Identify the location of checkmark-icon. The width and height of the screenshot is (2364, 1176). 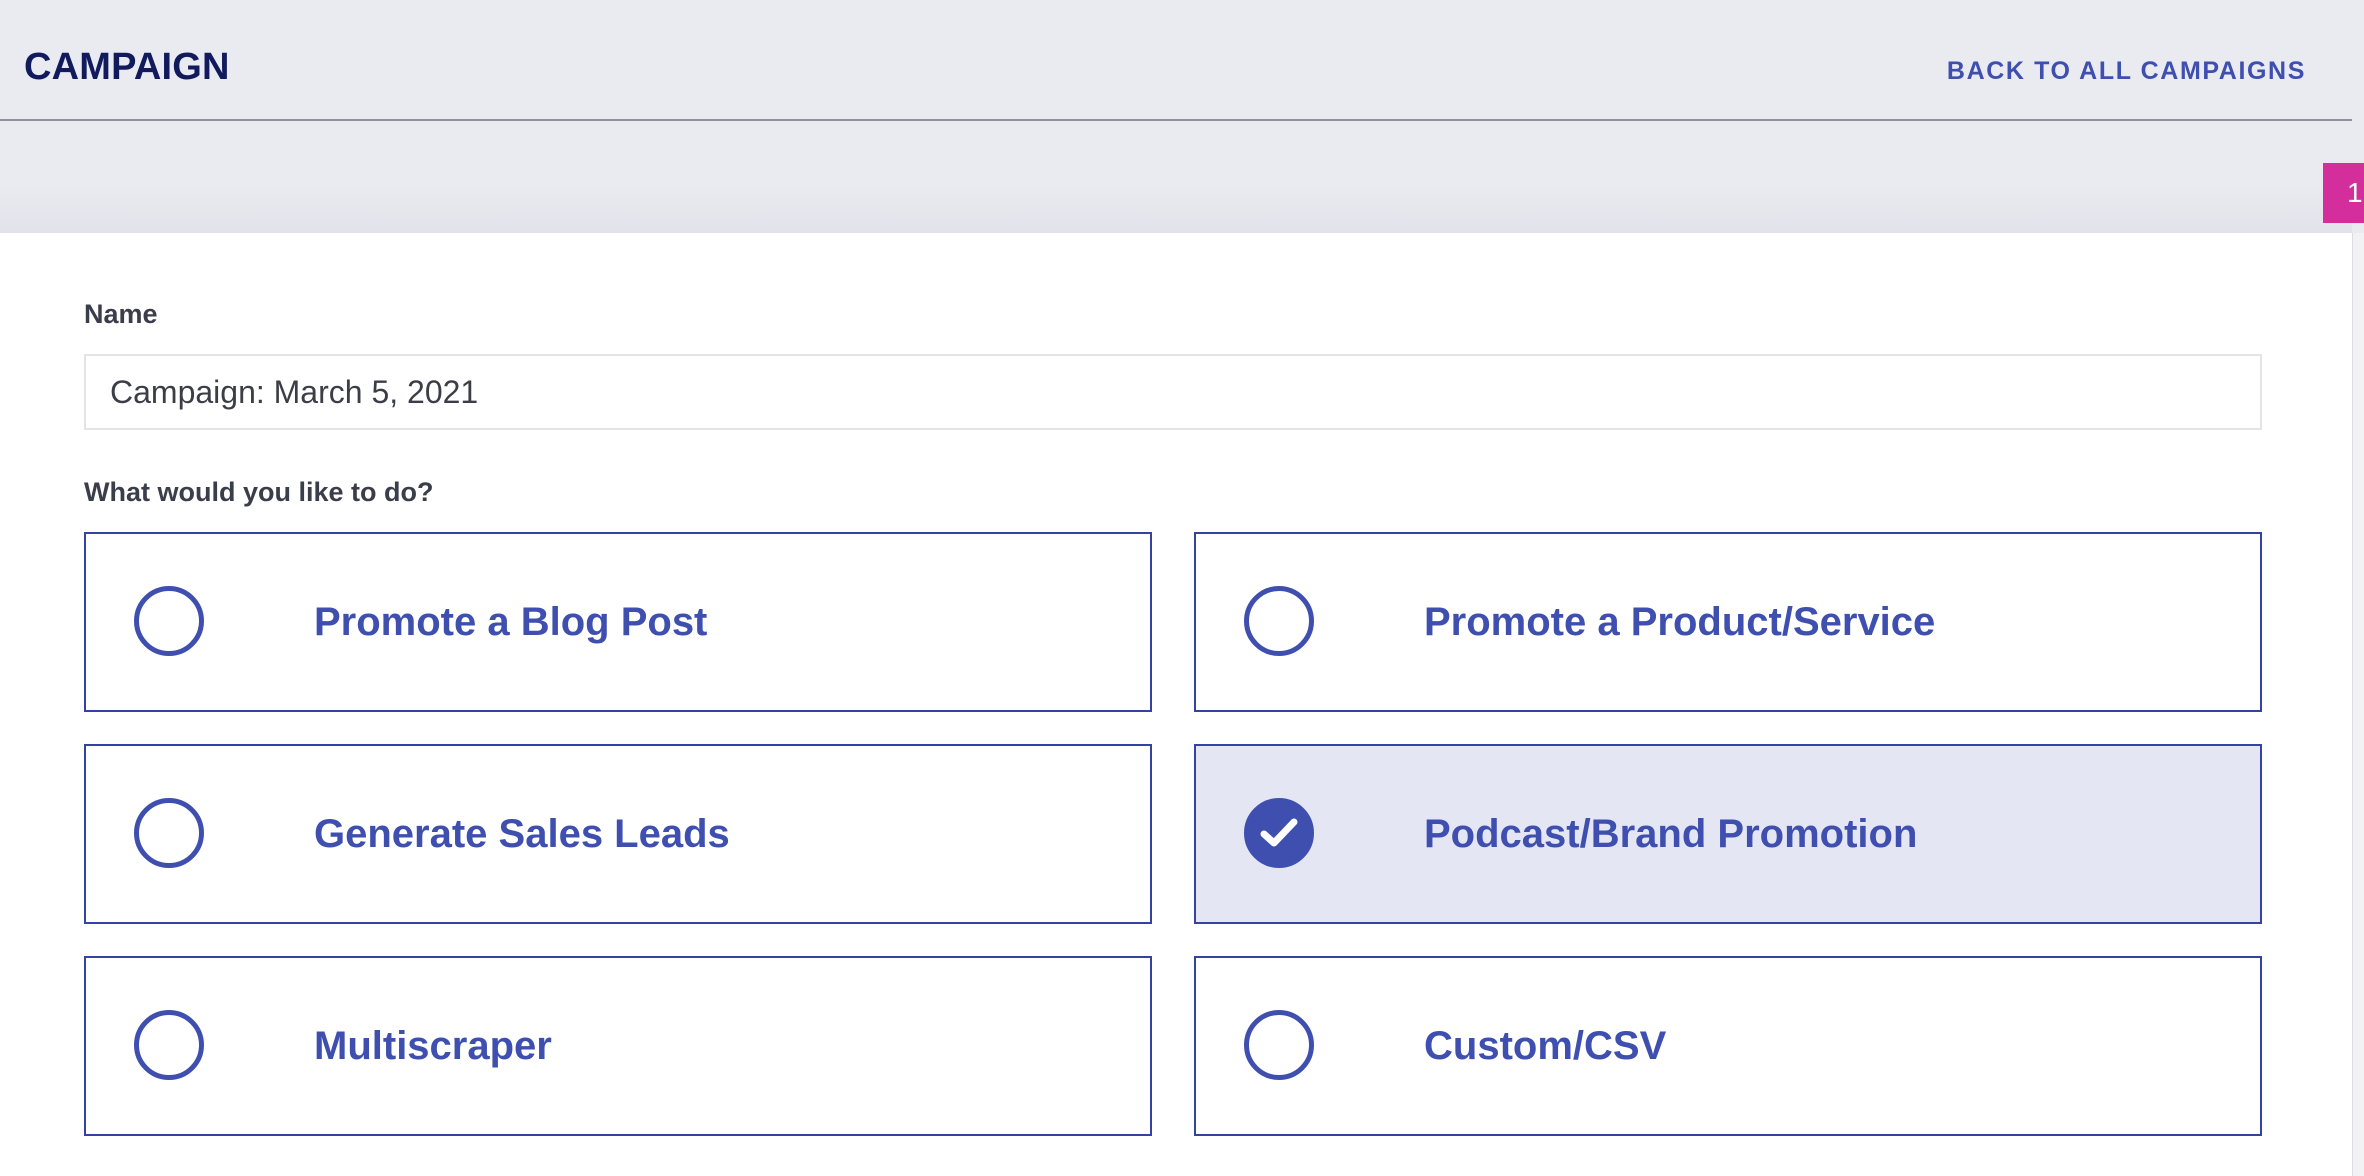
(1279, 832).